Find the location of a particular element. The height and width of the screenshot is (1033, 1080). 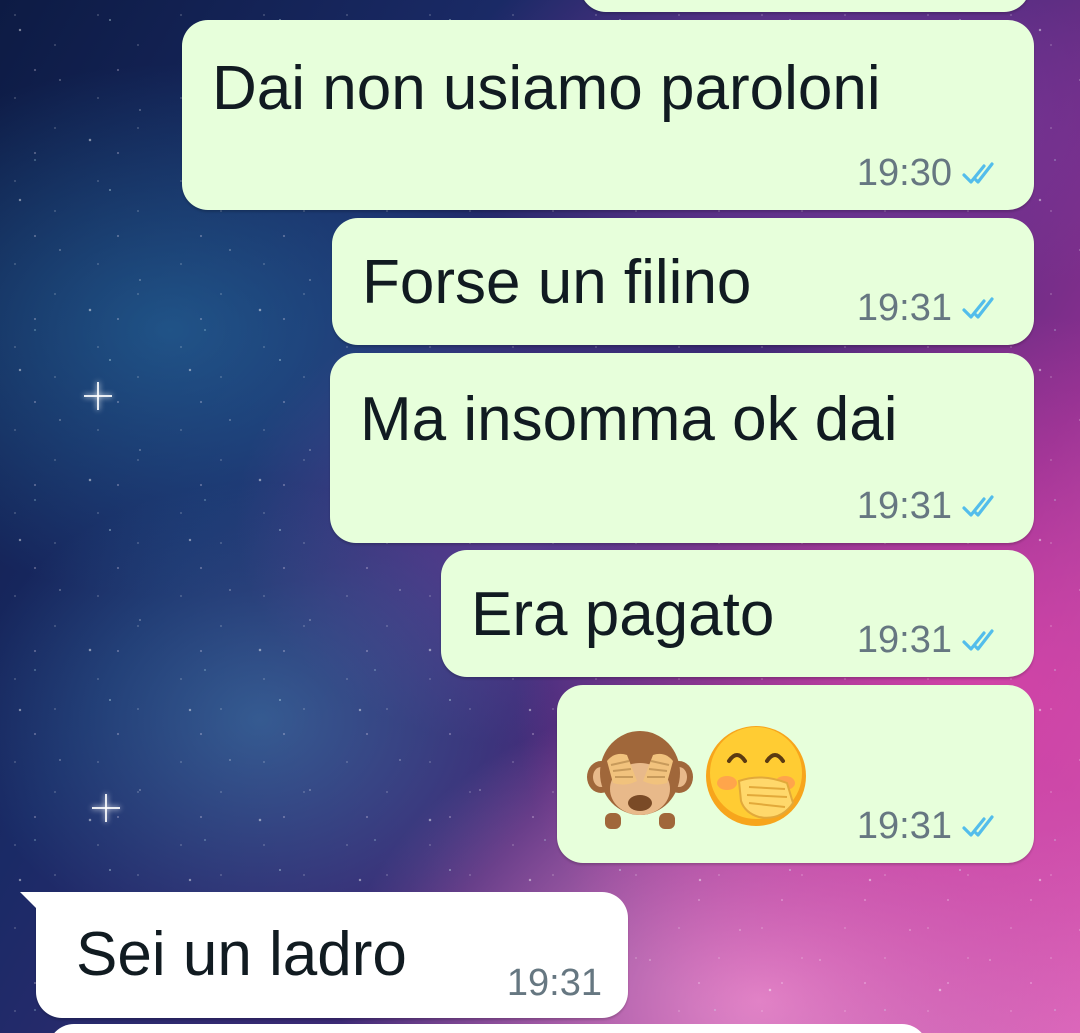

message-bubble: Era pagato 19:31 is located at coordinates (737, 613).